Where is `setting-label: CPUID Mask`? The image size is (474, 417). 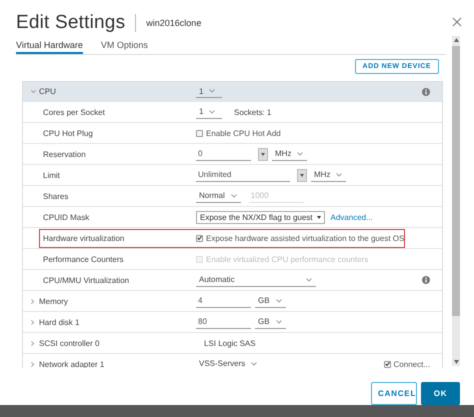 setting-label: CPUID Mask is located at coordinates (66, 217).